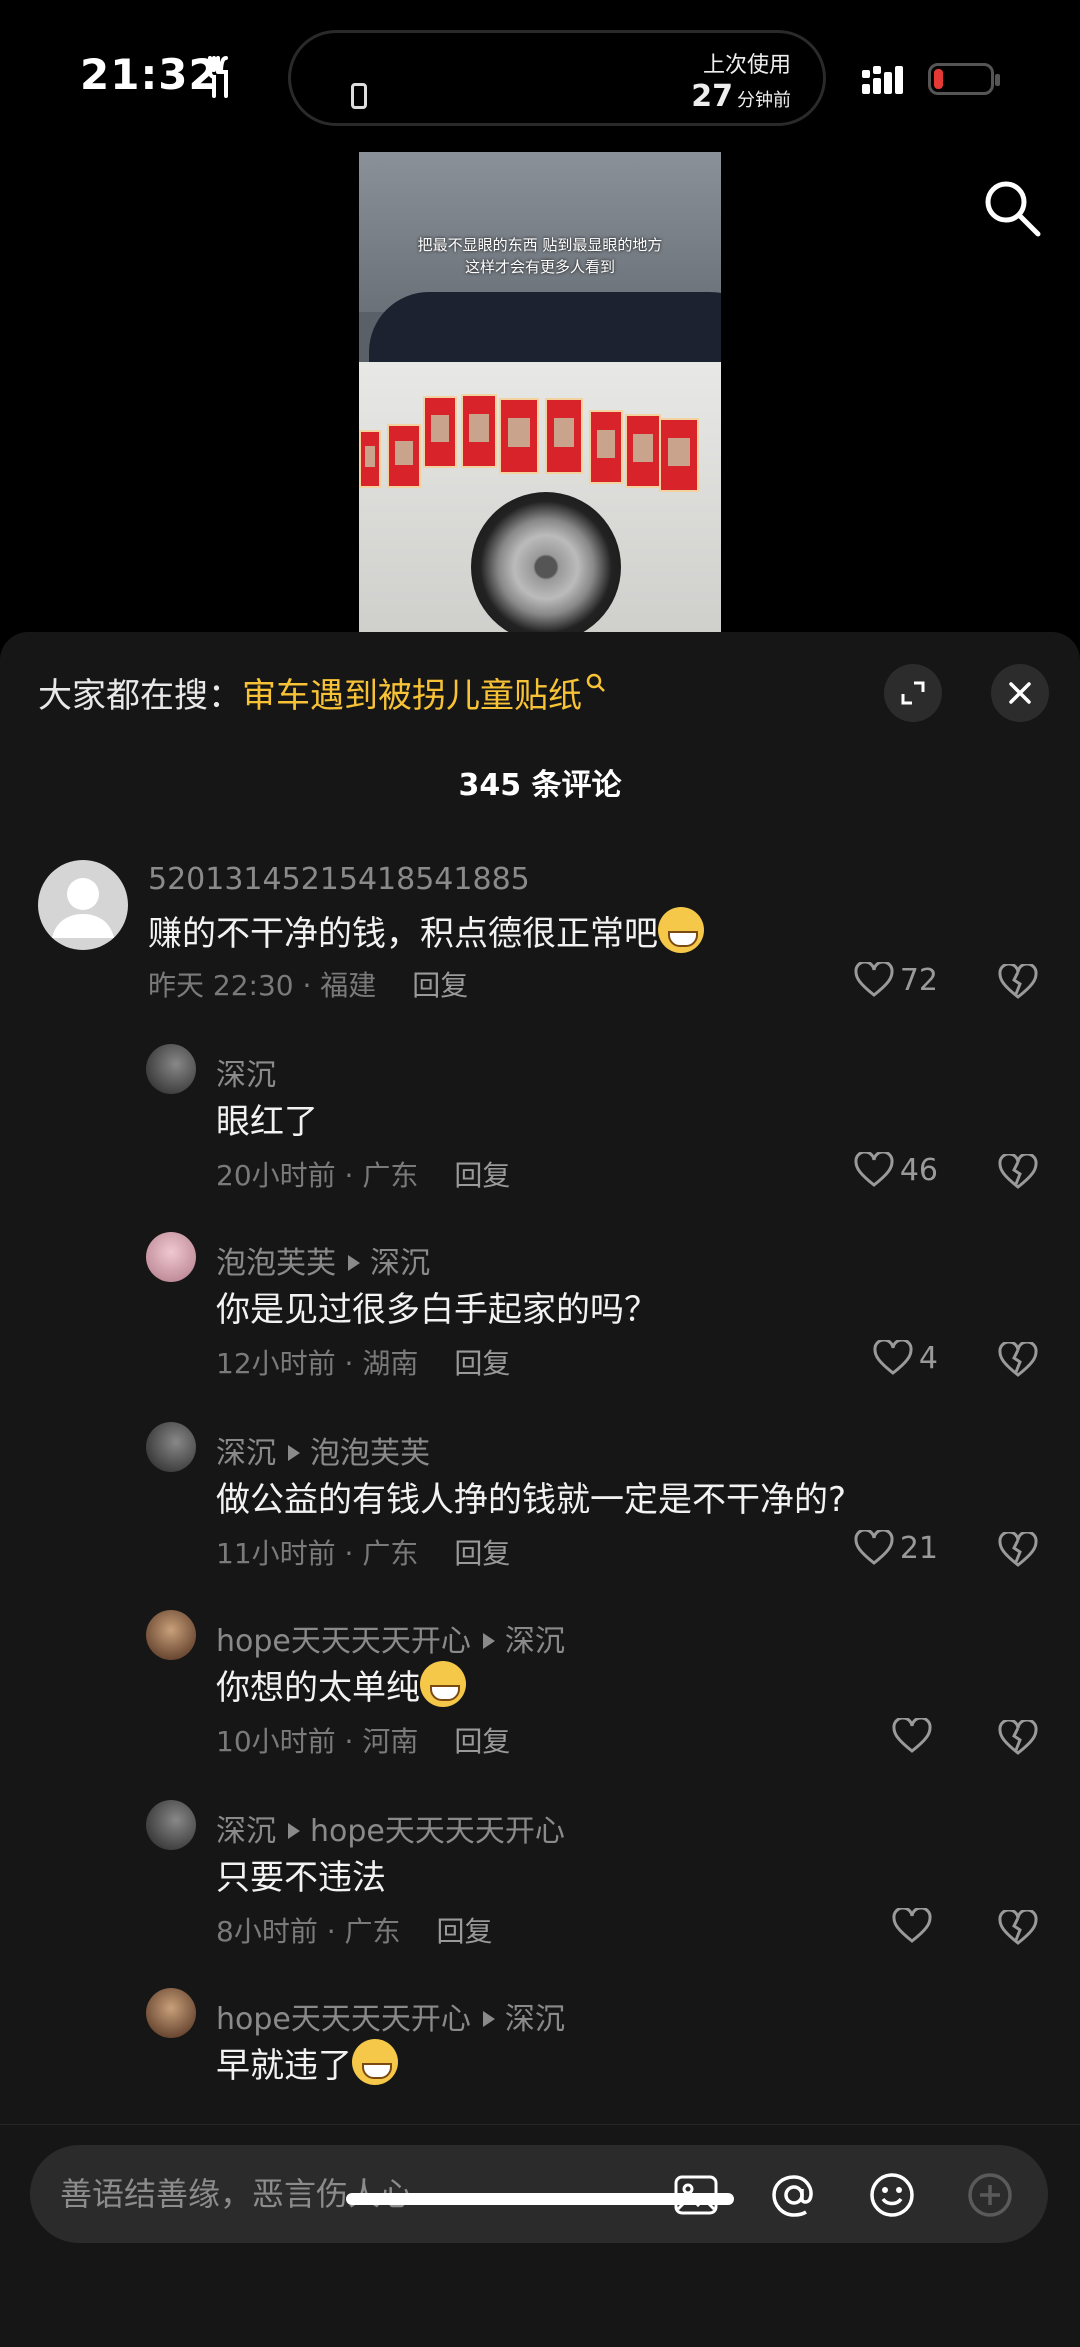  What do you see at coordinates (546, 562) in the screenshot?
I see `car-wheel` at bounding box center [546, 562].